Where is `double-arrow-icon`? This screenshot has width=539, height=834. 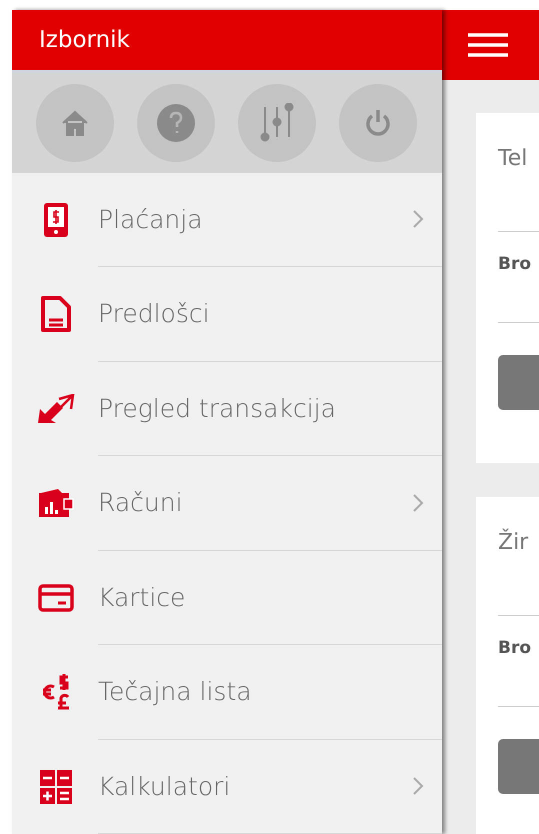
double-arrow-icon is located at coordinates (56, 409).